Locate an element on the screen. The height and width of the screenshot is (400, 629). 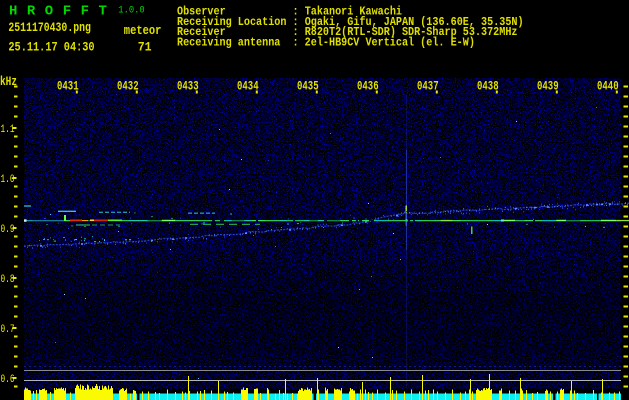
svg-text: 0434 is located at coordinates (248, 85).